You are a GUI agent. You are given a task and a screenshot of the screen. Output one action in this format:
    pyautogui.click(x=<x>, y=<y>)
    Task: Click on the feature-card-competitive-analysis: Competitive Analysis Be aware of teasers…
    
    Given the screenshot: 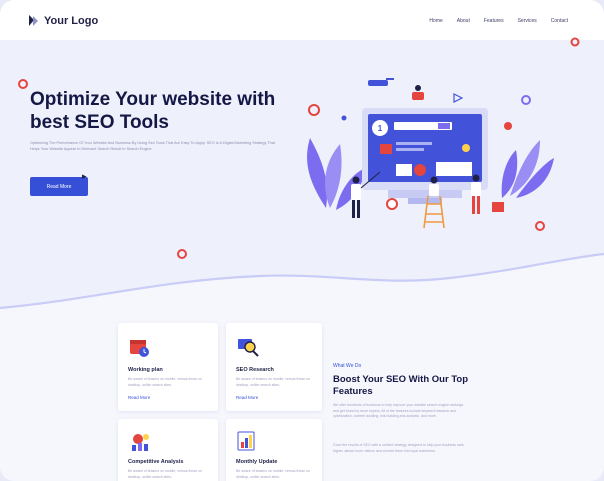 What is the action you would take?
    pyautogui.click(x=168, y=450)
    